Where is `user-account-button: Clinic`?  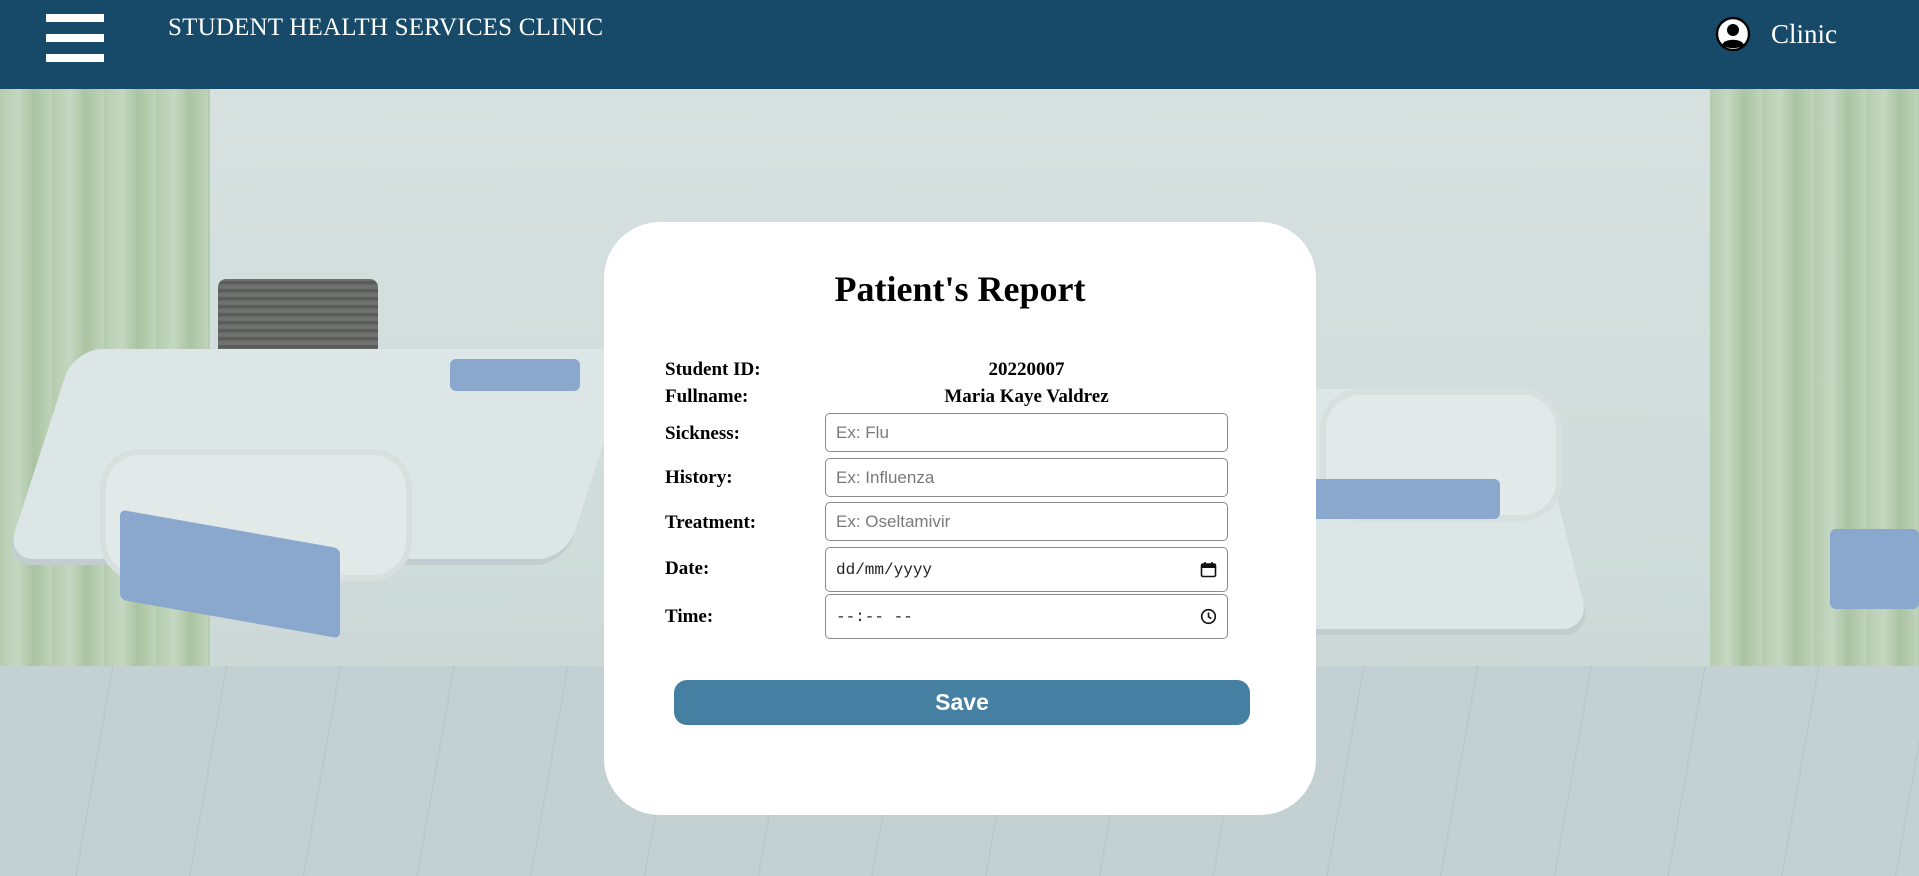
user-account-button: Clinic is located at coordinates (1776, 34).